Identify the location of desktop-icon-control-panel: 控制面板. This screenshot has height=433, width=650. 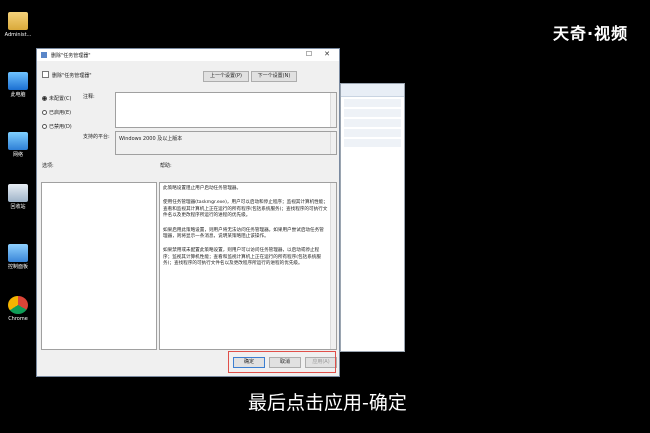
(18, 257).